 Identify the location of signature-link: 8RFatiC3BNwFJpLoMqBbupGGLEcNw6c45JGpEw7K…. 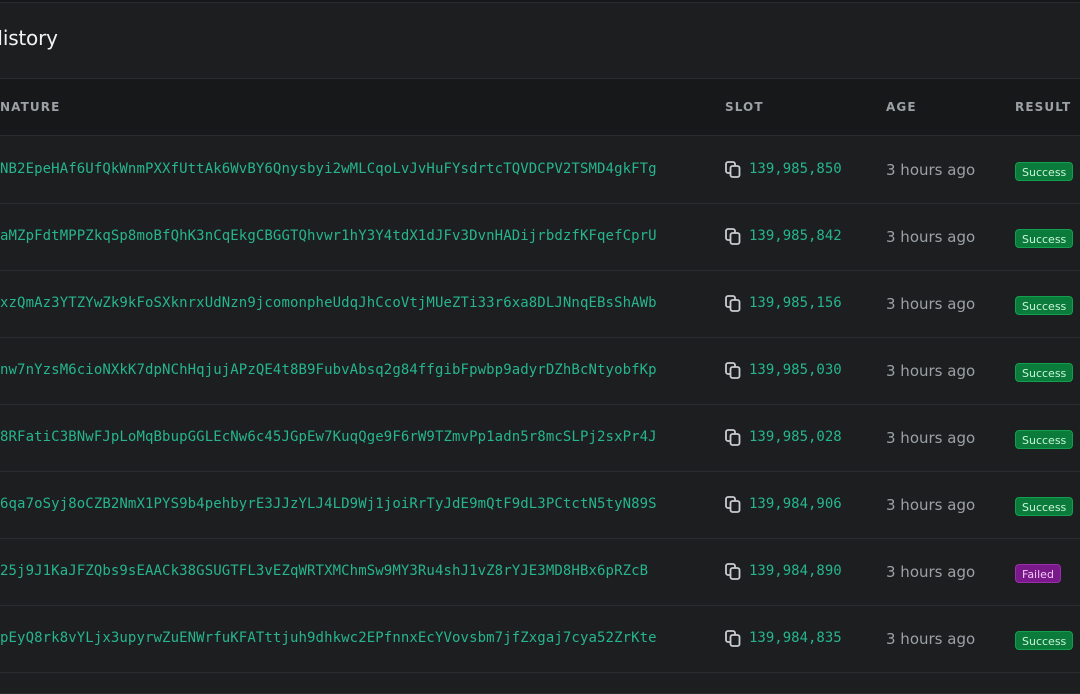
(328, 437).